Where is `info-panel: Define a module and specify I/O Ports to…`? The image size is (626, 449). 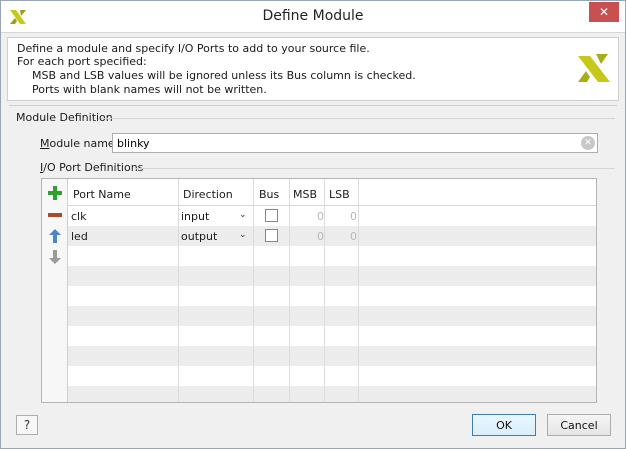
info-panel: Define a module and specify I/O Ports to… is located at coordinates (313, 69).